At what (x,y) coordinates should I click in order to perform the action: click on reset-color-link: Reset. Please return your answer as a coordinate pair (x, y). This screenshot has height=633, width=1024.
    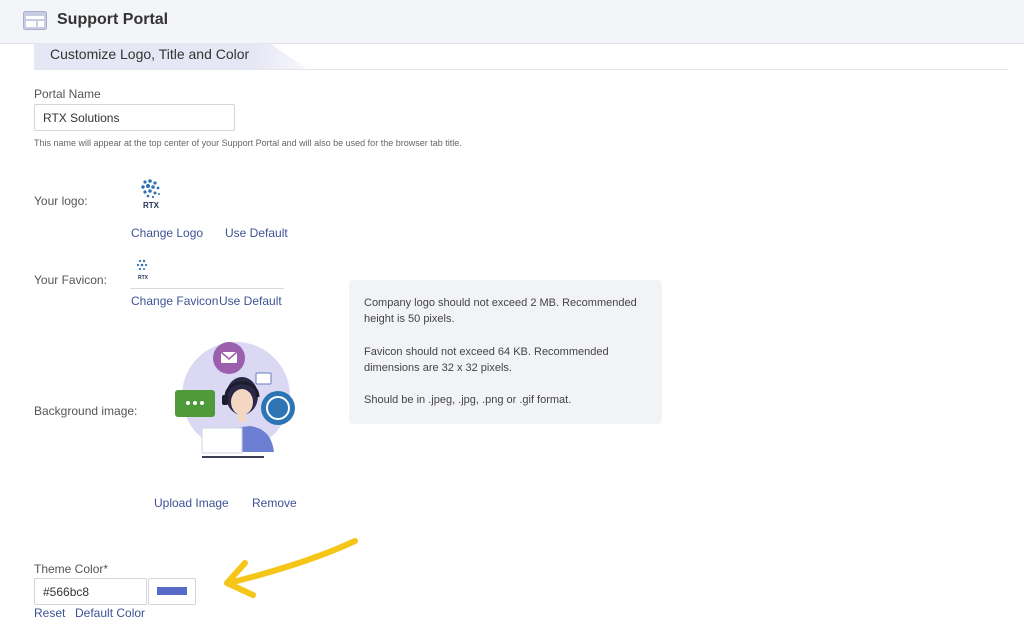
    Looking at the image, I should click on (49, 613).